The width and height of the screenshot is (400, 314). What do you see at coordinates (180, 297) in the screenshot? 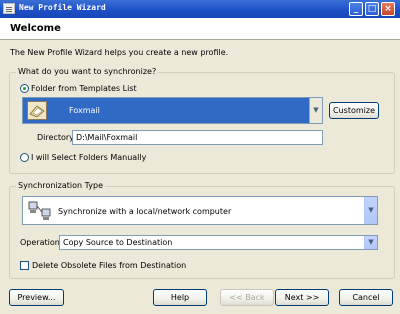
I see `help-button: Help` at bounding box center [180, 297].